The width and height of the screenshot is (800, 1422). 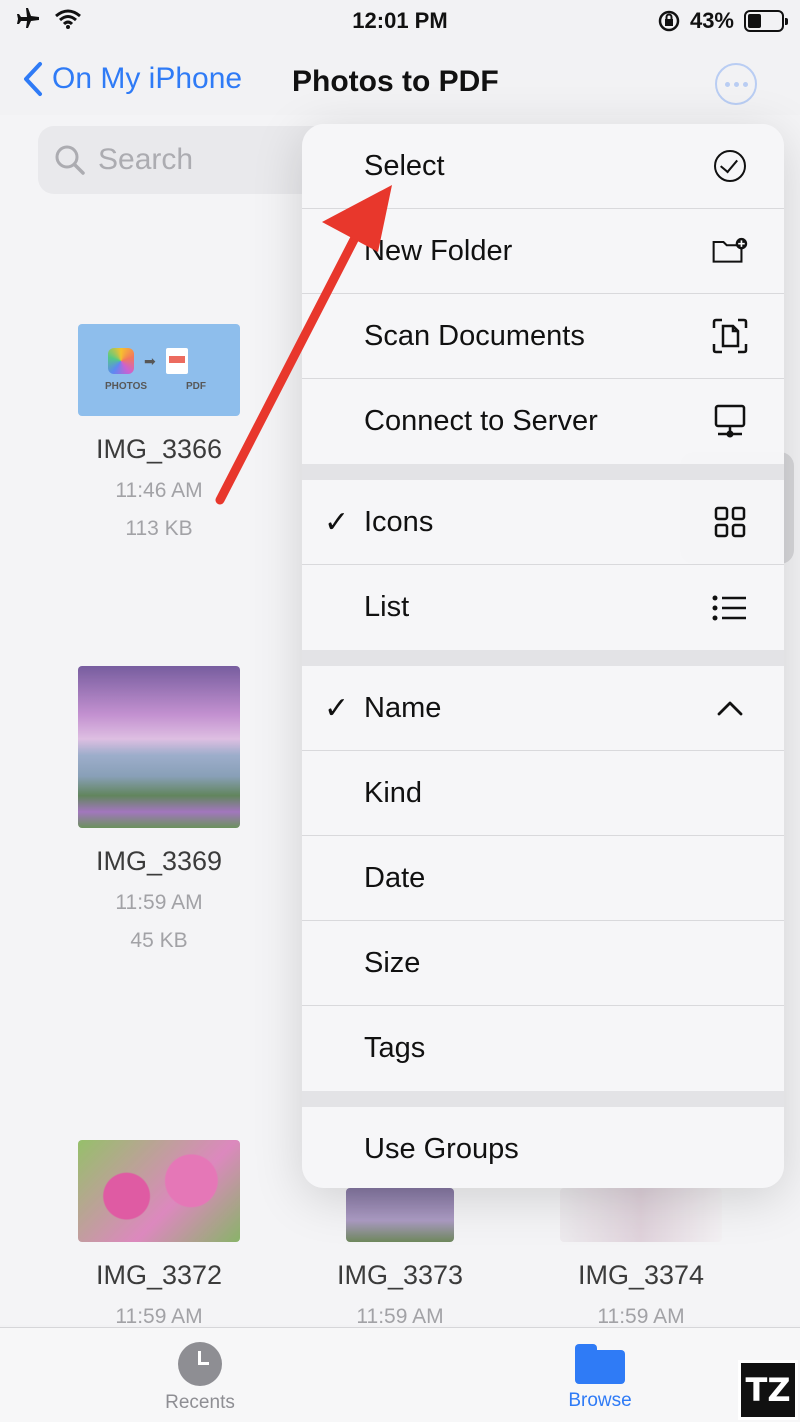 I want to click on menu-item-label: Use Groups, so click(x=441, y=1149).